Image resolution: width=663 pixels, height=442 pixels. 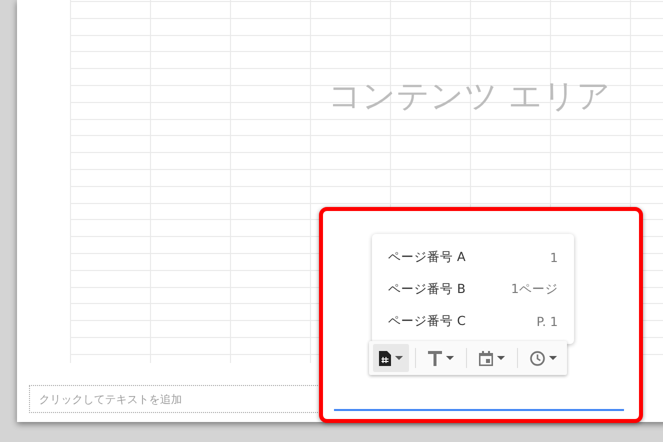 What do you see at coordinates (473, 289) in the screenshot?
I see `menu-item: ページ番号 B 1ページ` at bounding box center [473, 289].